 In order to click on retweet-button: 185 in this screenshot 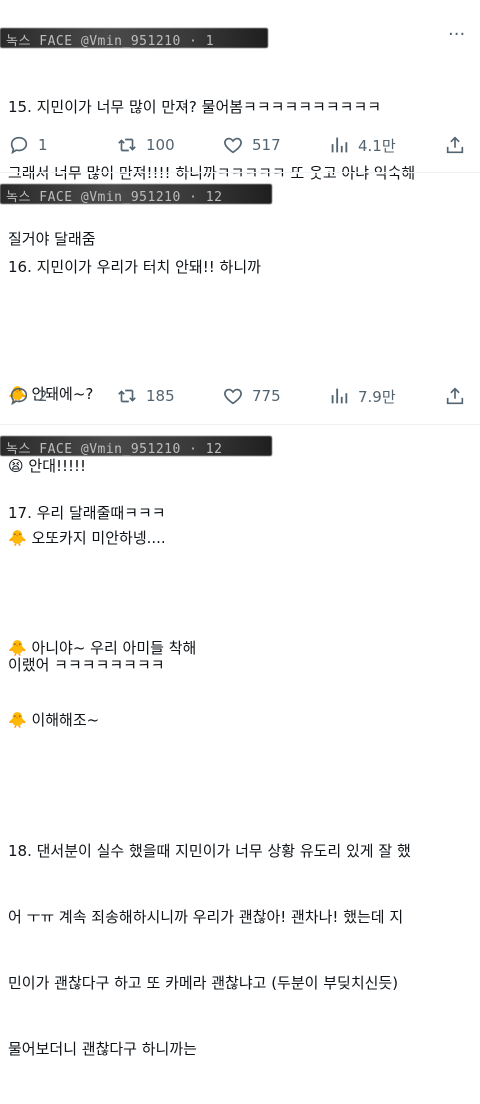, I will do `click(145, 396)`.